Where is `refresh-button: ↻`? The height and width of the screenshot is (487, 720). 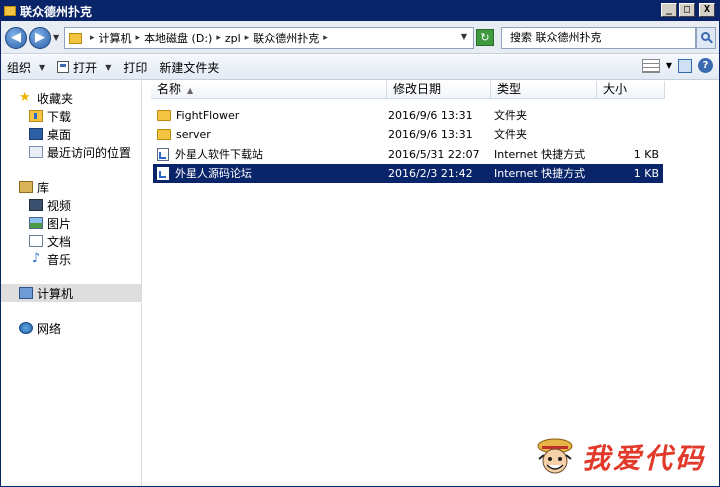
refresh-button: ↻ is located at coordinates (485, 37).